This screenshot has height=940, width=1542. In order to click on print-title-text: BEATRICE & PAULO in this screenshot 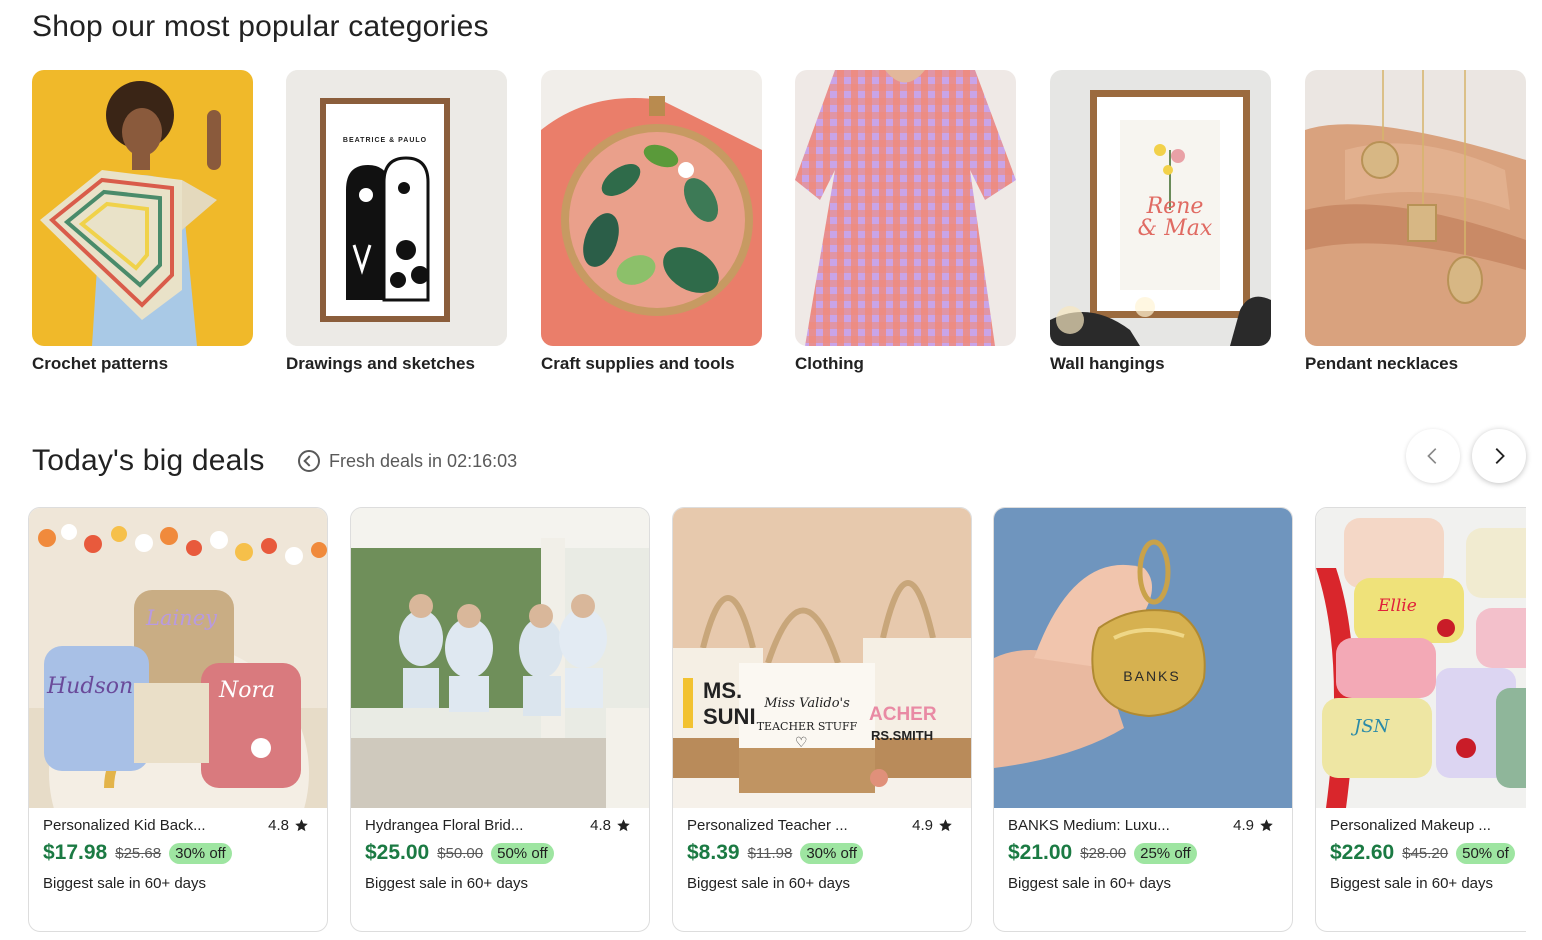, I will do `click(385, 140)`.